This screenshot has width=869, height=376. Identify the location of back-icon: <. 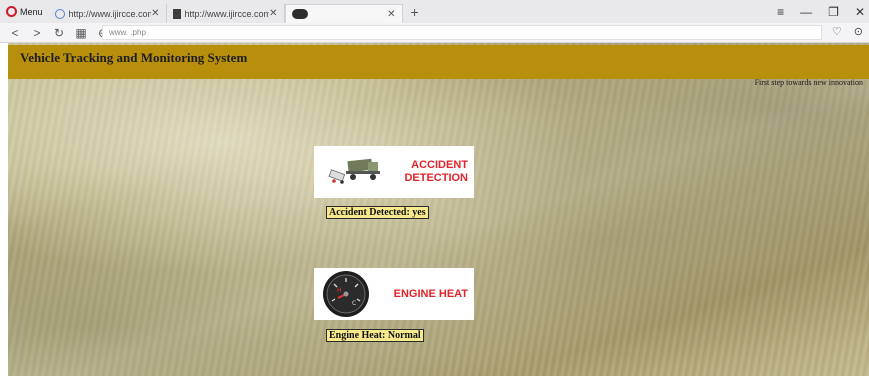
(15, 33).